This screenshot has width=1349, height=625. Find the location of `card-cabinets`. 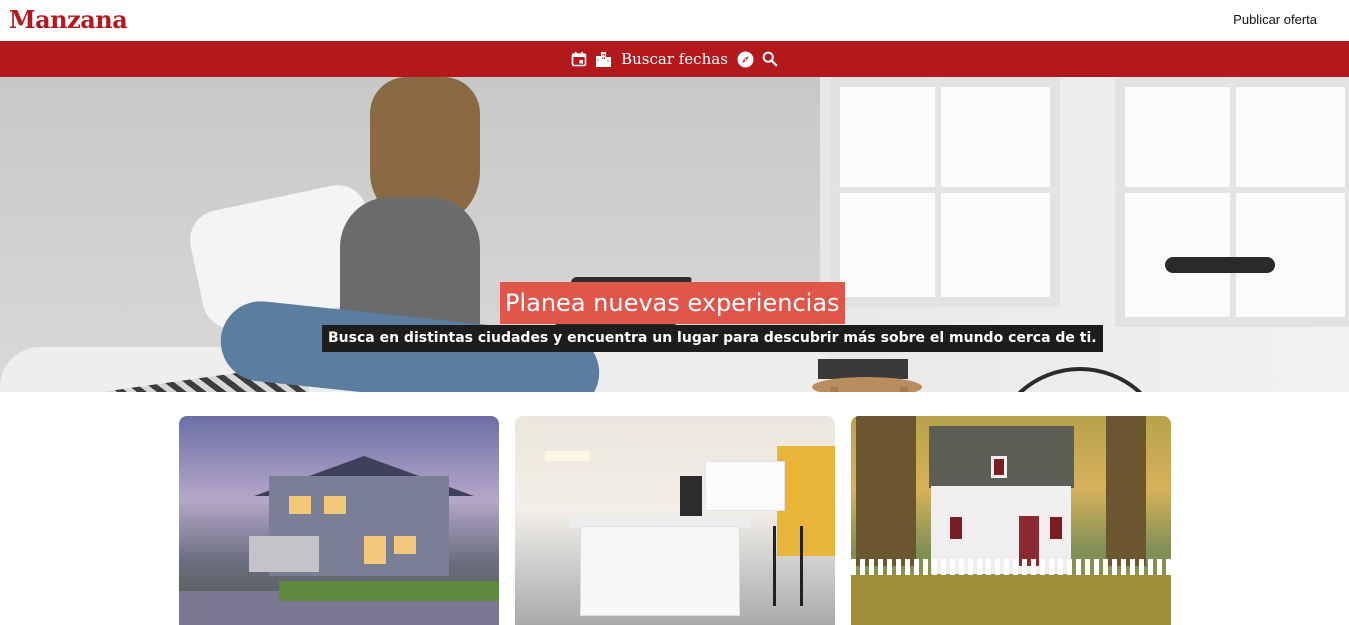

card-cabinets is located at coordinates (745, 486).